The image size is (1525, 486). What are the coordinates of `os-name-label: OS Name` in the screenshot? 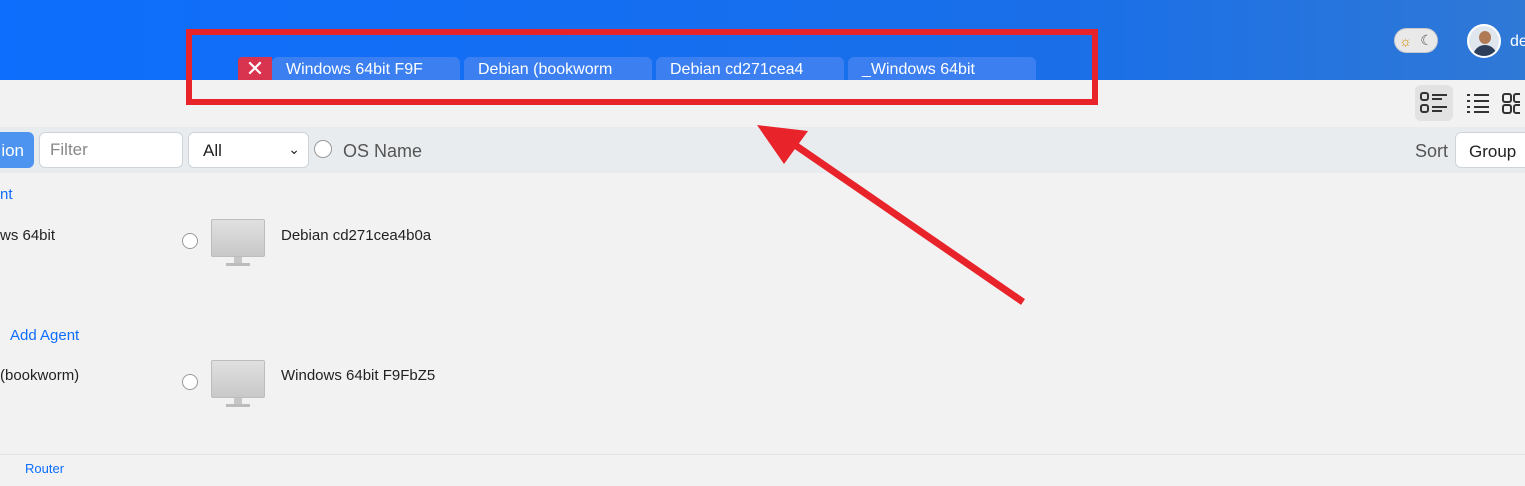 It's located at (383, 151).